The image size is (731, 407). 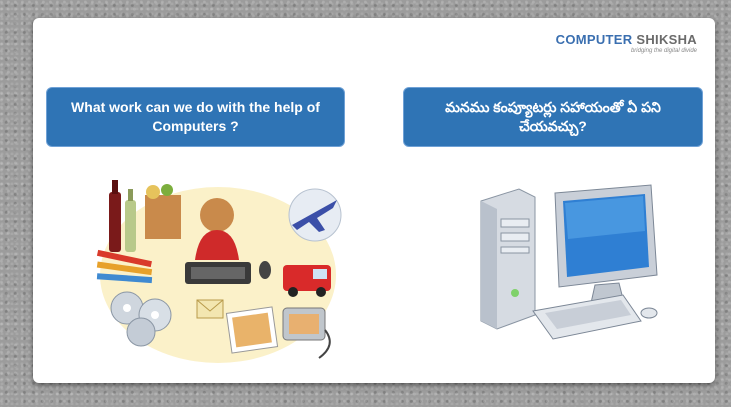 I want to click on desktop-computer-icon, so click(x=569, y=262).